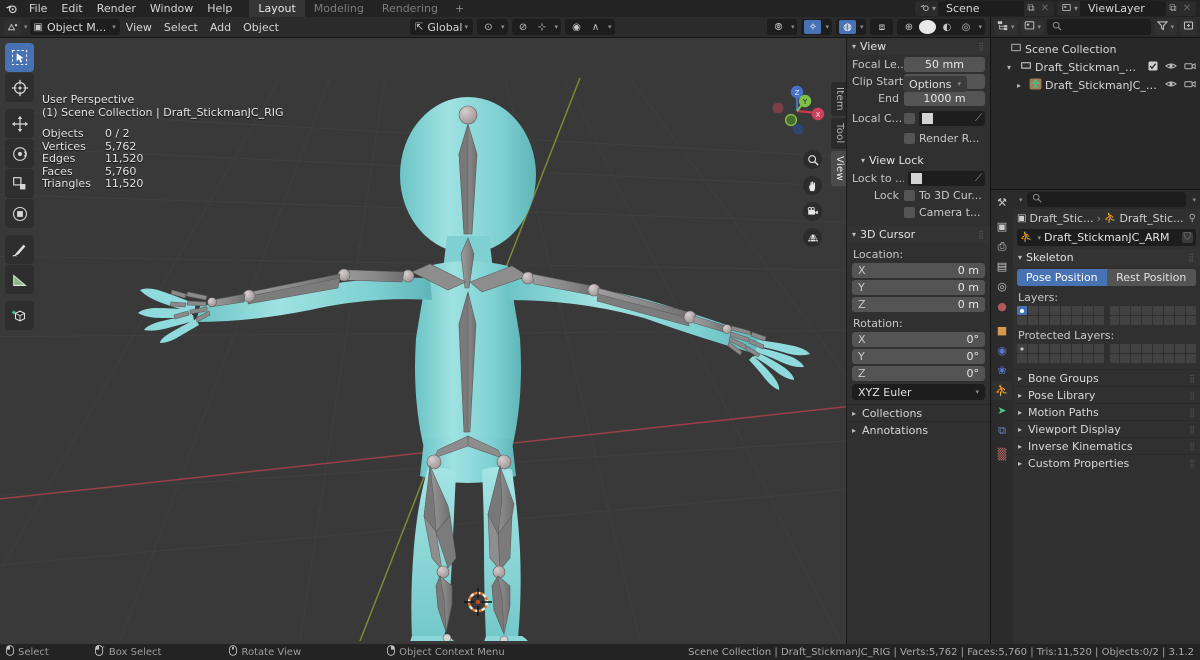 This screenshot has width=1200, height=660. I want to click on measure-tool, so click(19, 279).